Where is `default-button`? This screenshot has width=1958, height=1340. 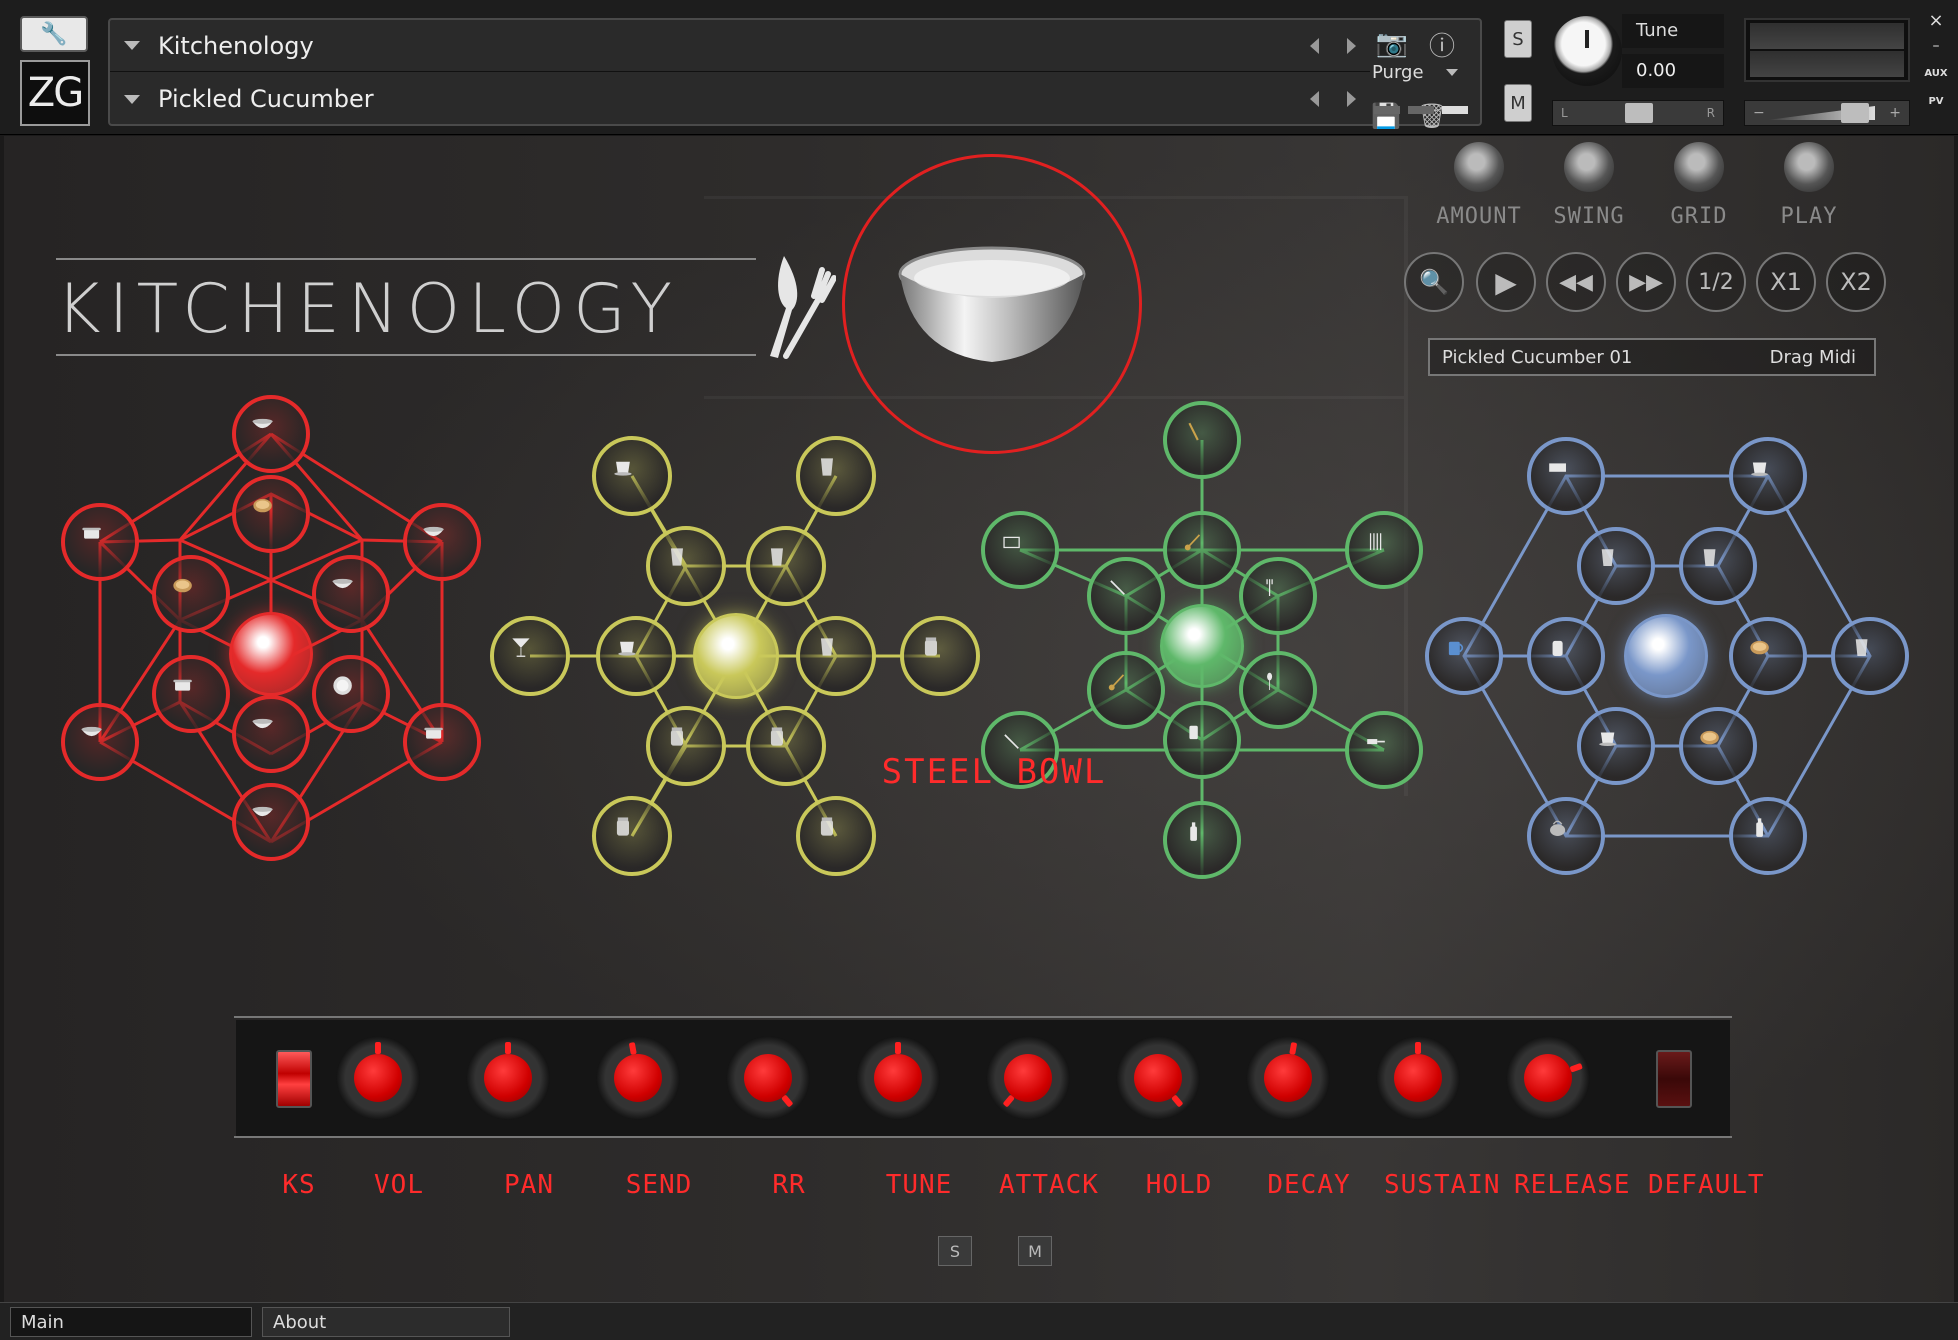
default-button is located at coordinates (1674, 1079).